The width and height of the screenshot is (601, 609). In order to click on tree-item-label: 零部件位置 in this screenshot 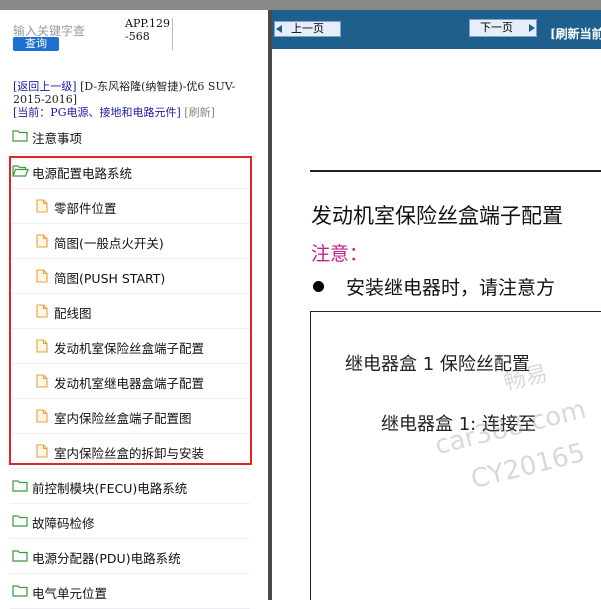, I will do `click(85, 208)`.